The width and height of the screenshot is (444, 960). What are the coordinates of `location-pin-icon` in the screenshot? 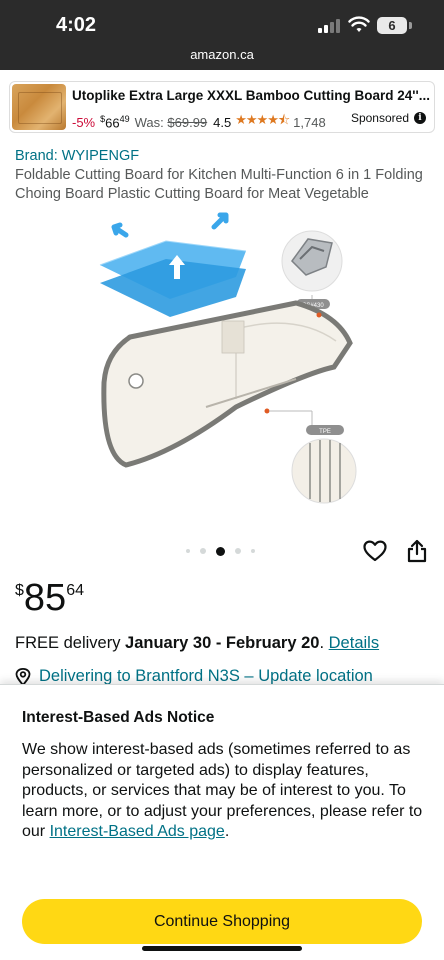 It's located at (23, 676).